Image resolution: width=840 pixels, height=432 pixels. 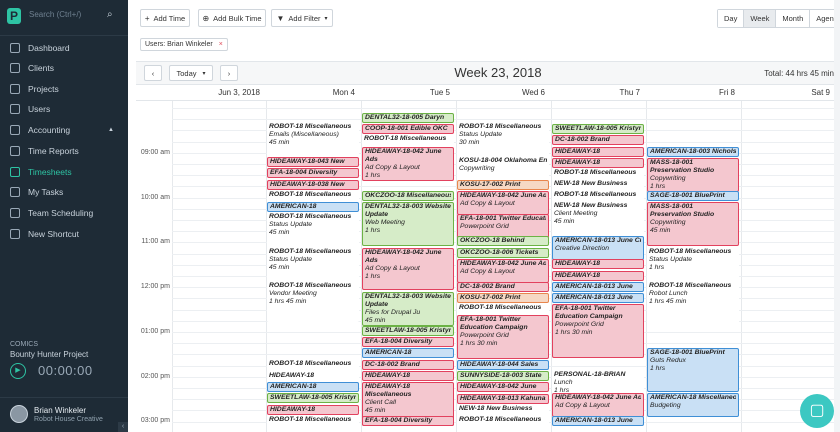 What do you see at coordinates (405, 92) in the screenshot?
I see `day-header: Tue 5` at bounding box center [405, 92].